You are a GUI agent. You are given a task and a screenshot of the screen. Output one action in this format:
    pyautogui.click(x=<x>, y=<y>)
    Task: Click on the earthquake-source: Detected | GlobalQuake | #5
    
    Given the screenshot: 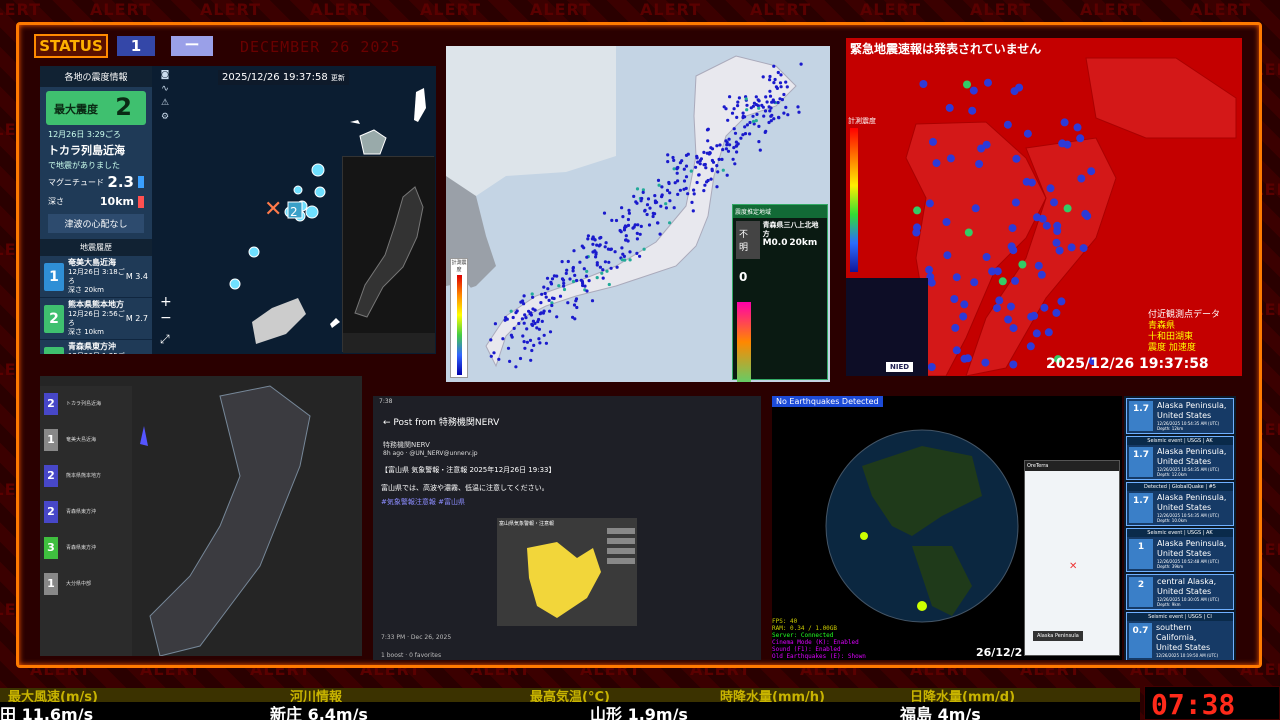 What is the action you would take?
    pyautogui.click(x=1180, y=487)
    